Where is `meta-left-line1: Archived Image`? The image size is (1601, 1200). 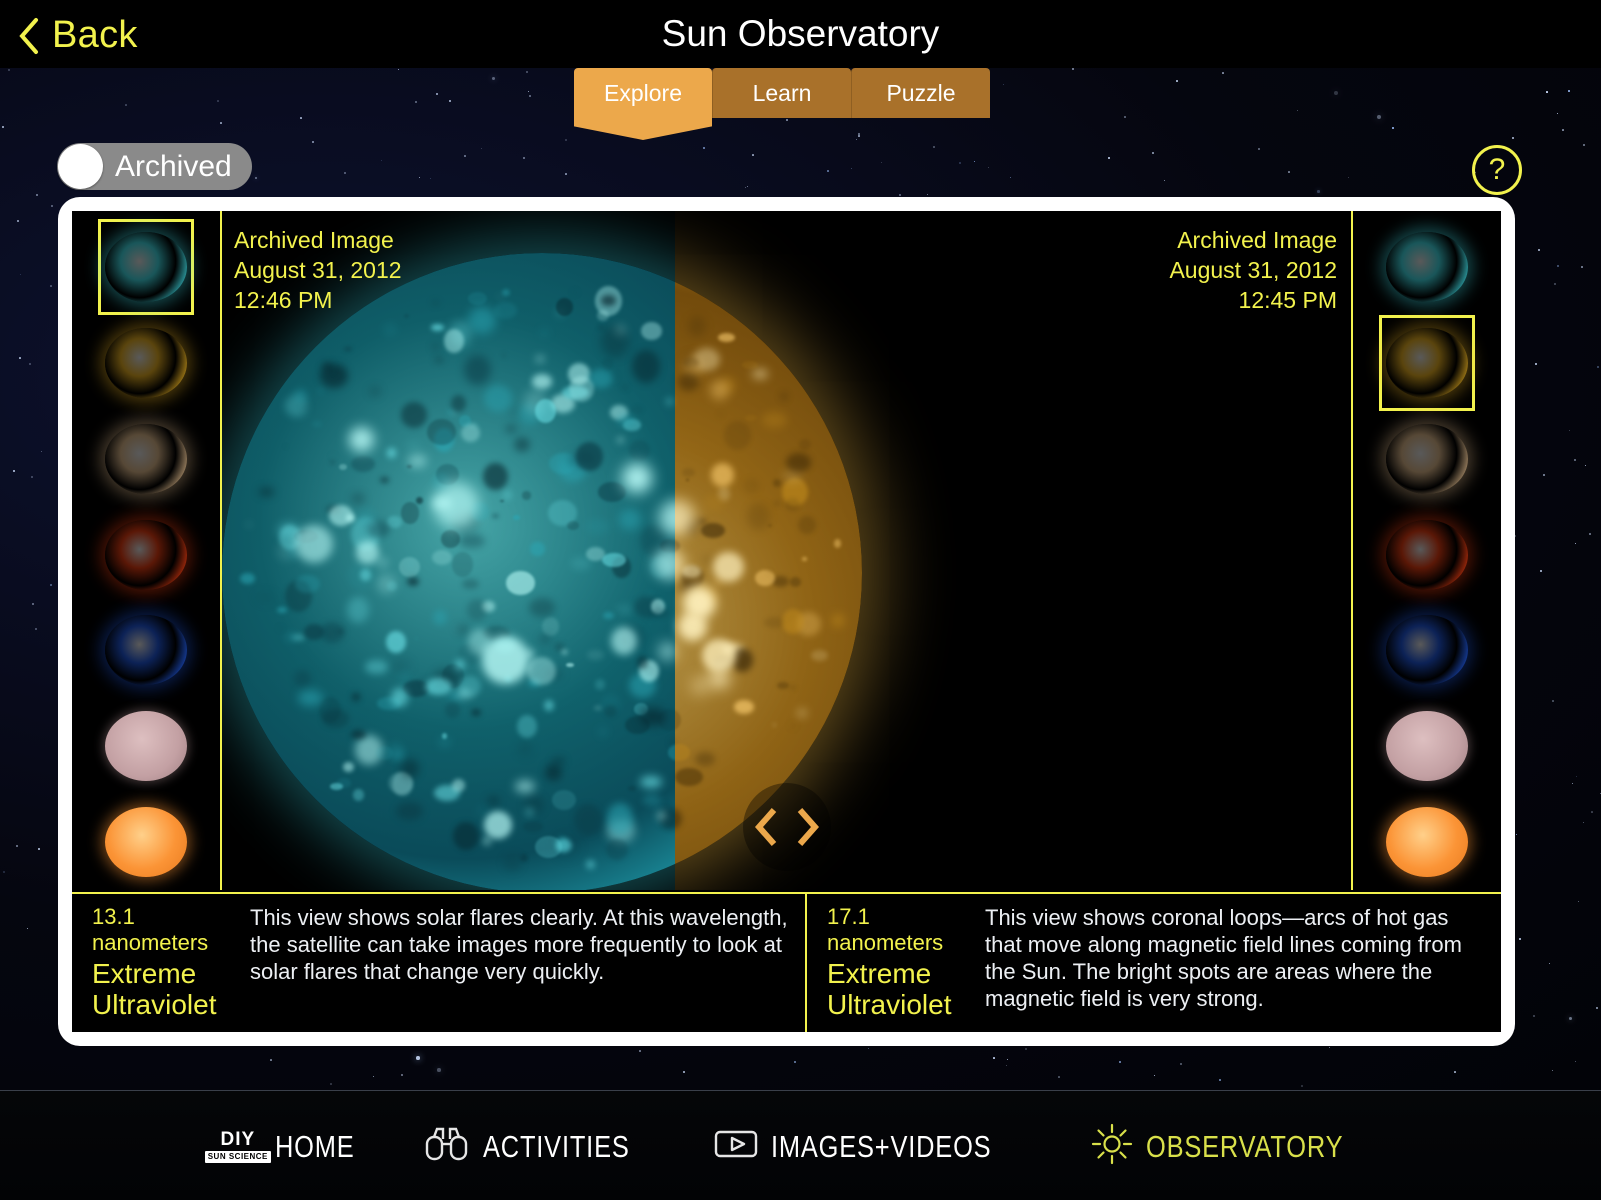 meta-left-line1: Archived Image is located at coordinates (314, 240).